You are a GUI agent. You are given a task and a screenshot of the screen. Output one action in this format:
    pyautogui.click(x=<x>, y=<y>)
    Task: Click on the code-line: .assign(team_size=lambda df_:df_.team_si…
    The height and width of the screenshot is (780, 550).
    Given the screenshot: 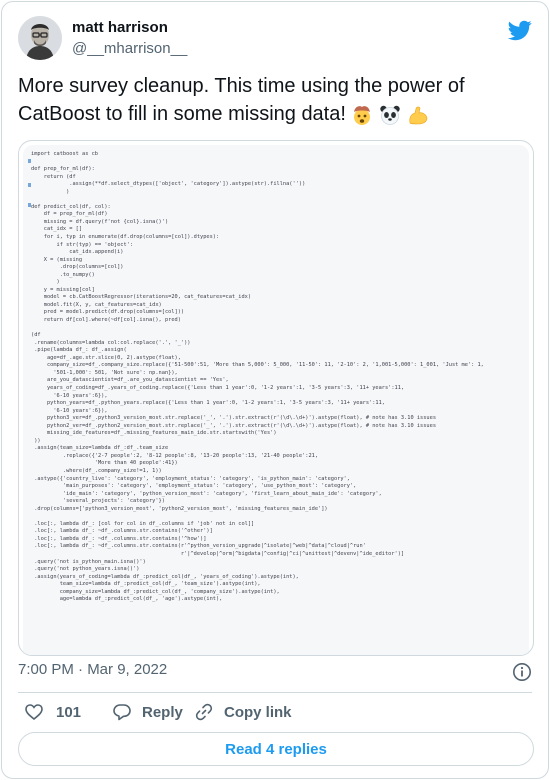 What is the action you would take?
    pyautogui.click(x=100, y=448)
    